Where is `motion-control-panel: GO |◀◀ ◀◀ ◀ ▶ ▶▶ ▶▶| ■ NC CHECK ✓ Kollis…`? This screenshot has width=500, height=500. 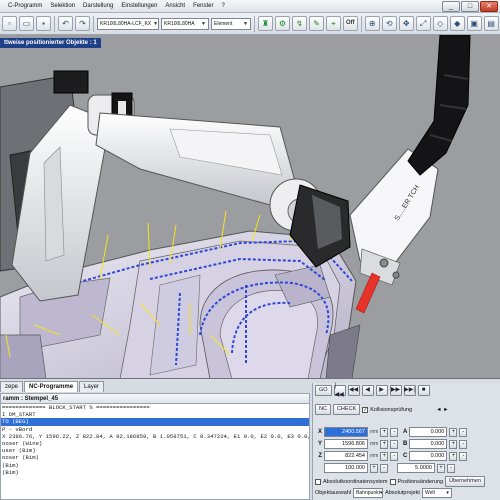
motion-control-panel: GO |◀◀ ◀◀ ◀ ▶ ▶▶ ▶▶| ■ NC CHECK ✓ Kollis… is located at coordinates (406, 441).